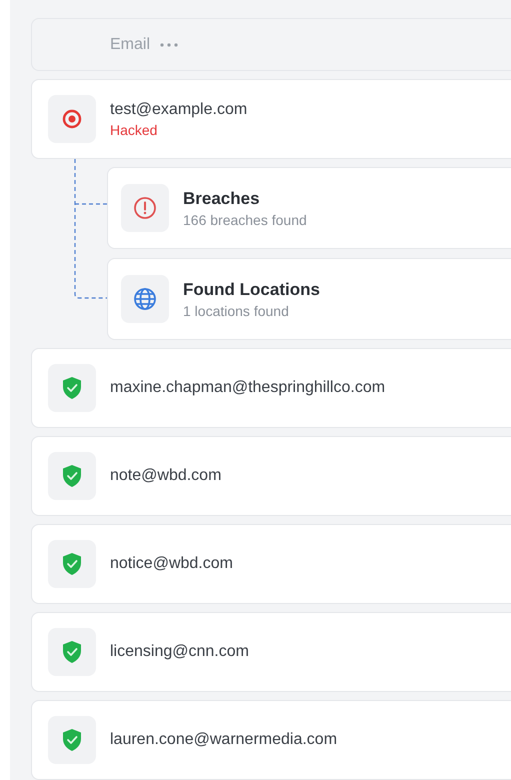 The width and height of the screenshot is (511, 780). I want to click on finding-title: Breaches, so click(222, 198).